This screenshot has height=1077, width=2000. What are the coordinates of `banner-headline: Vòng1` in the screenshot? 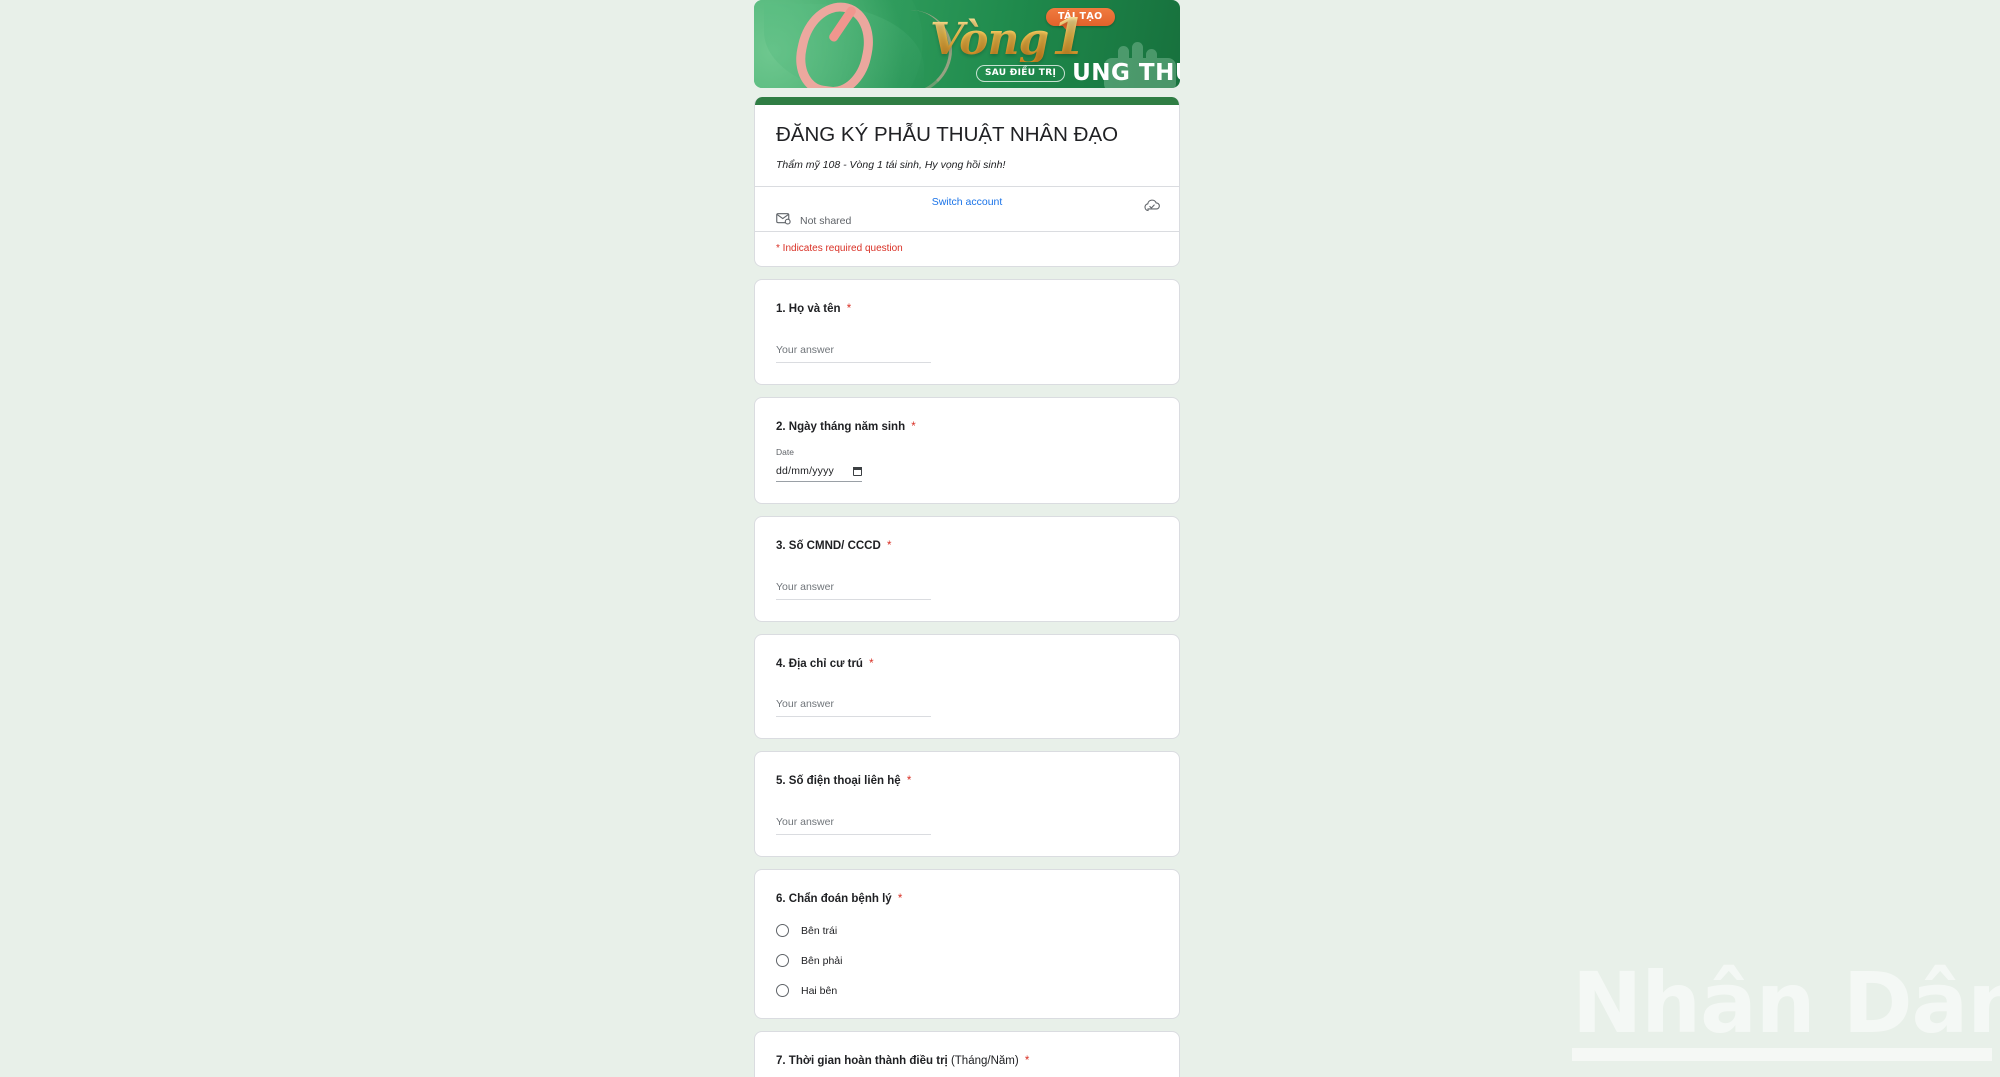 It's located at (1008, 38).